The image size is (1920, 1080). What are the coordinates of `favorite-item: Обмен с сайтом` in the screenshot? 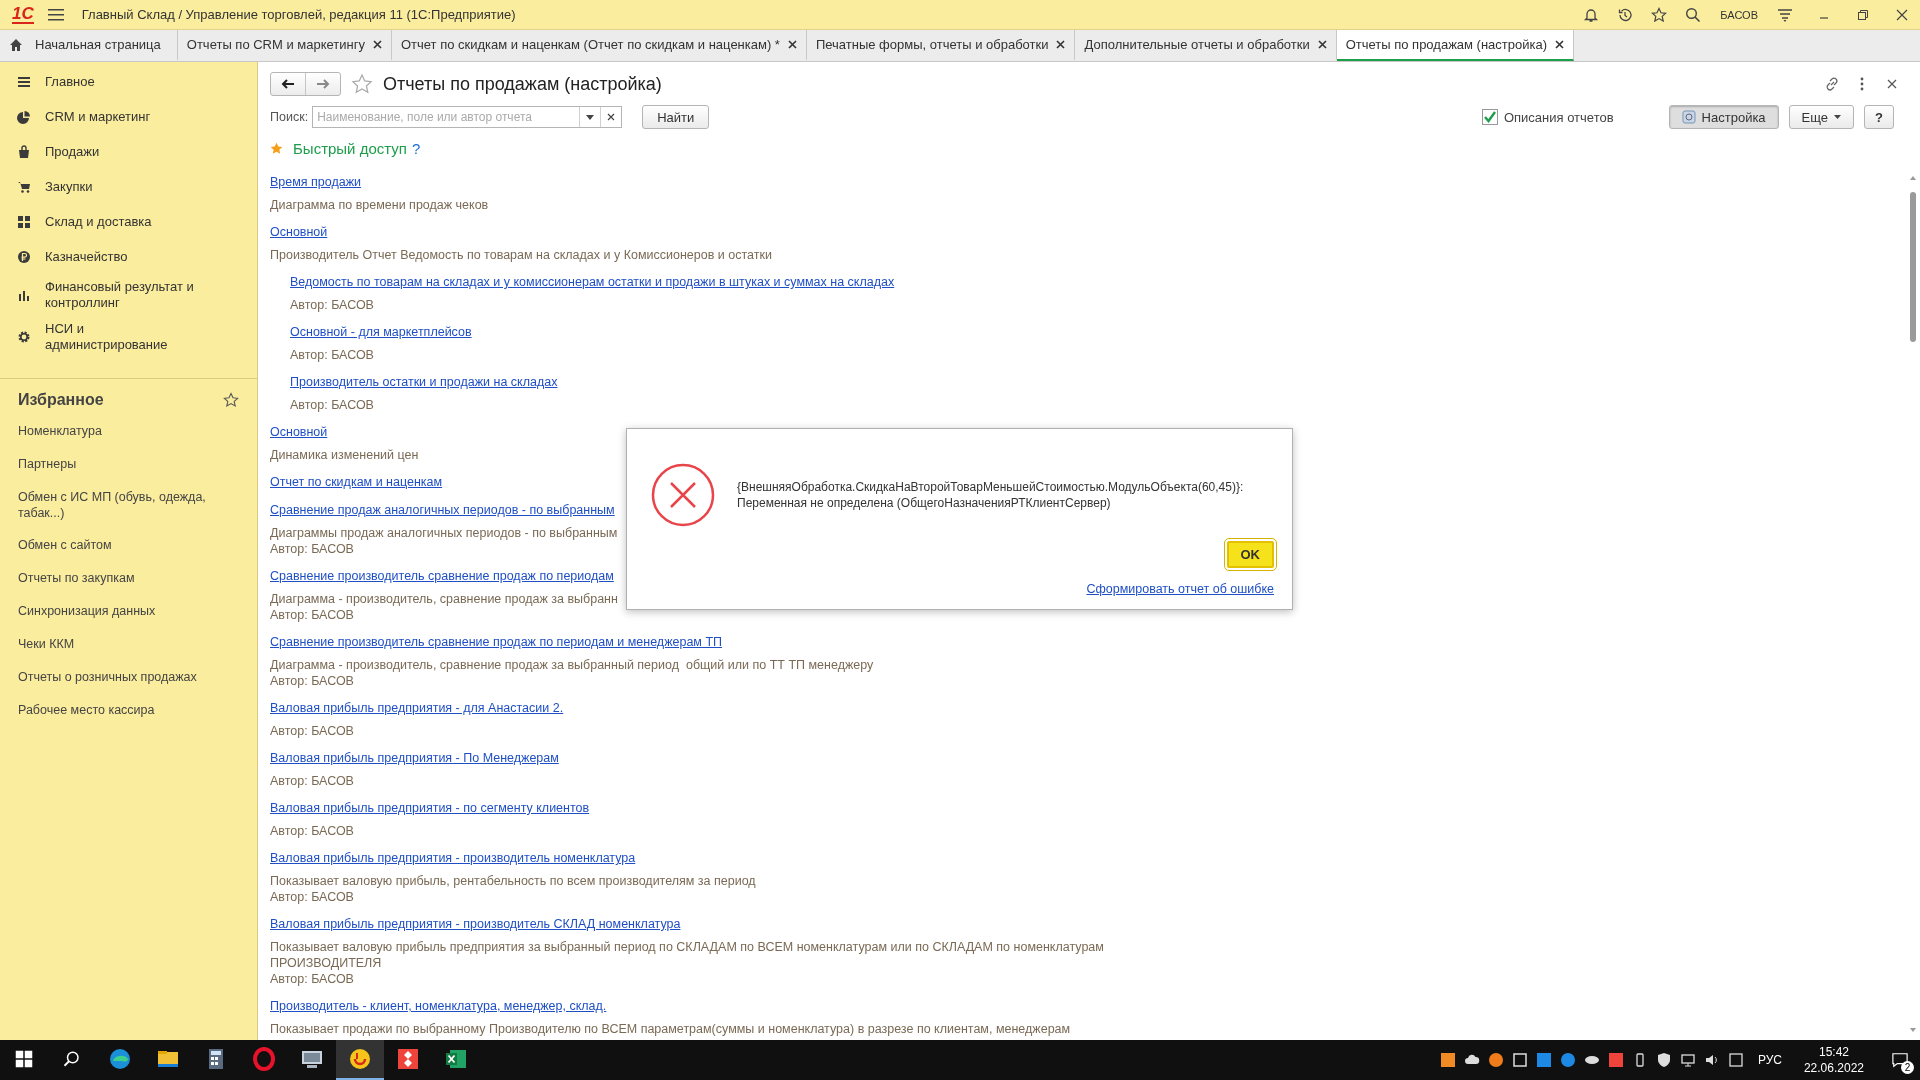 It's located at (118, 545).